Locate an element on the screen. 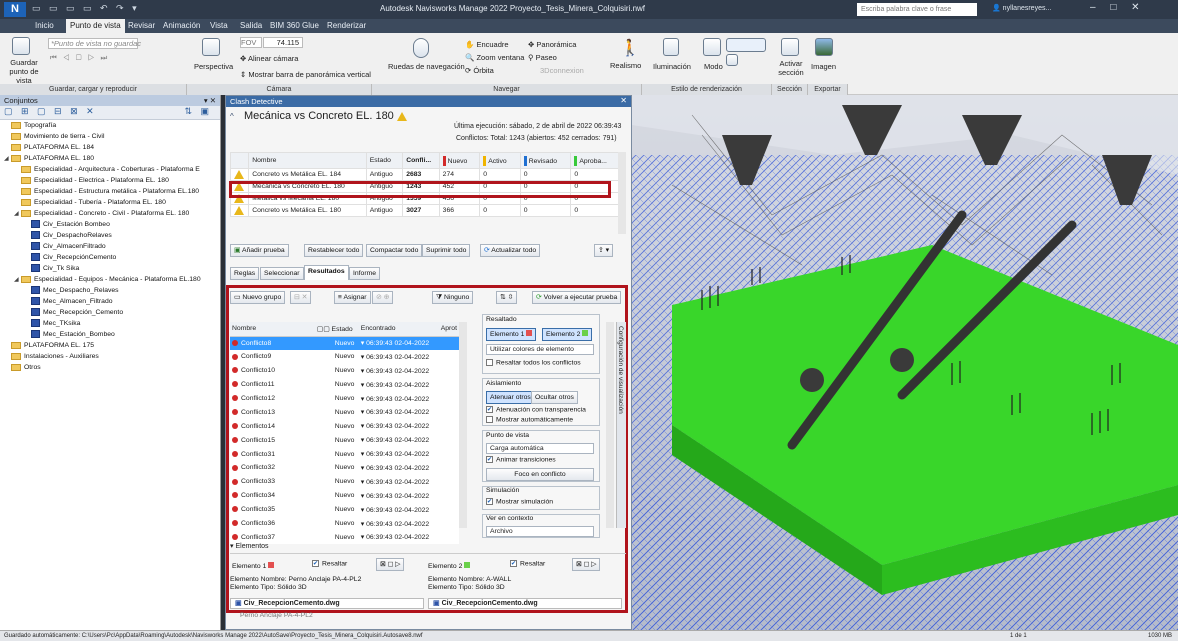  tests-scrollbar is located at coordinates (622, 193).